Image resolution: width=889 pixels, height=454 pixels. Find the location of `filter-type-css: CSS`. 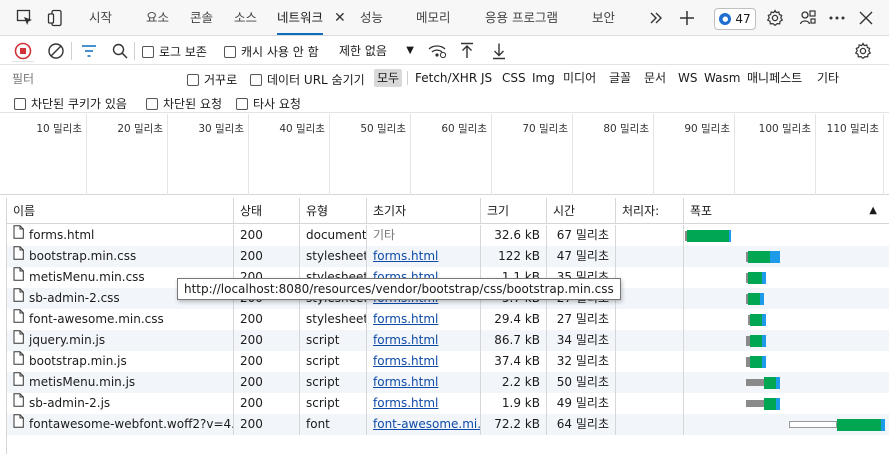

filter-type-css: CSS is located at coordinates (514, 78).